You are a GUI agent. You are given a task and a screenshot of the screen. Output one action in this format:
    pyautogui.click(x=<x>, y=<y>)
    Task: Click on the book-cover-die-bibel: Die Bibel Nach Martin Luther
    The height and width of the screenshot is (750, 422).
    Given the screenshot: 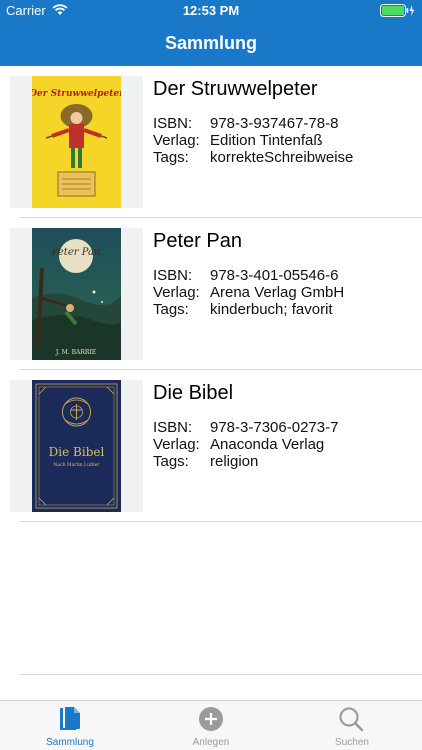 What is the action you would take?
    pyautogui.click(x=76, y=446)
    